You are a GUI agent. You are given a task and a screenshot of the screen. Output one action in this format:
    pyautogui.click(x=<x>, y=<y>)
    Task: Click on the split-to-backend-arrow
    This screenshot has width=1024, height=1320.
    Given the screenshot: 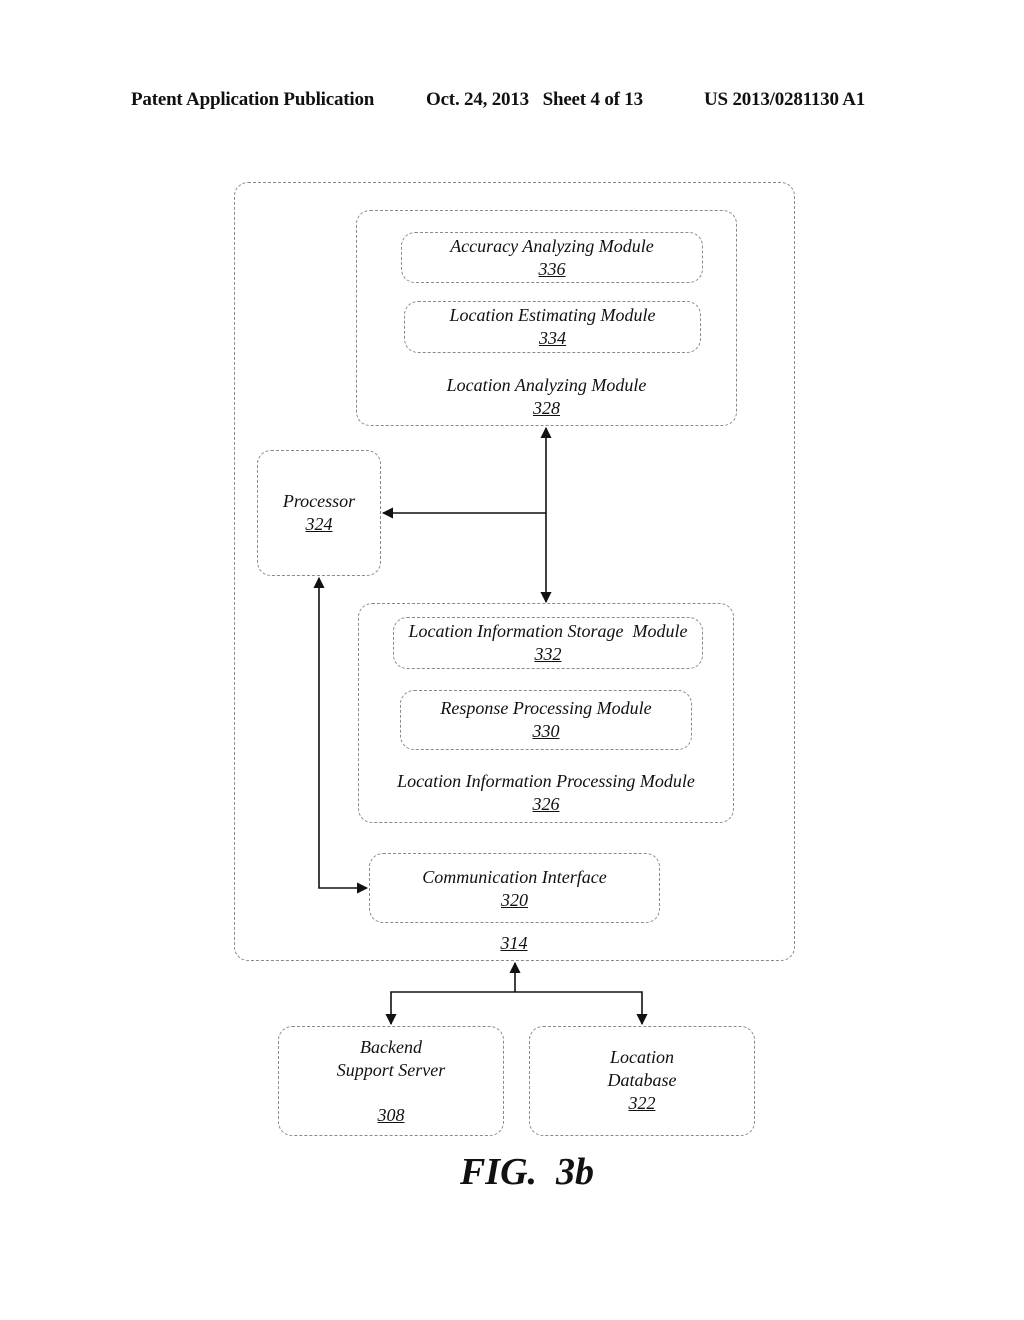 What is the action you would take?
    pyautogui.click(x=450, y=1008)
    